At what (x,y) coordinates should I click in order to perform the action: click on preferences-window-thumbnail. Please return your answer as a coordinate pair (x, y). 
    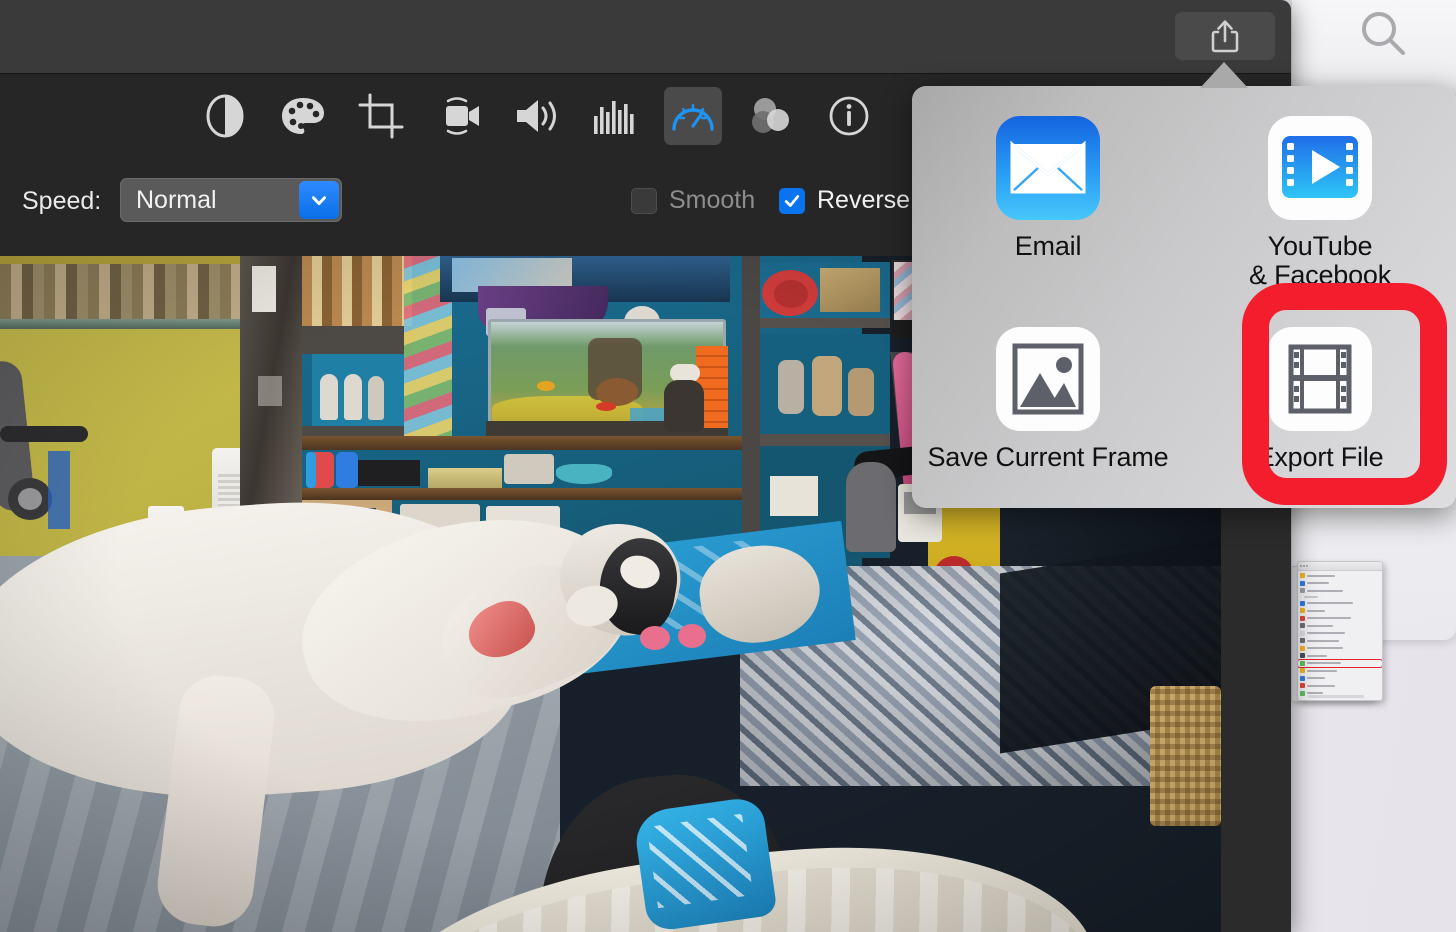
    Looking at the image, I should click on (1340, 631).